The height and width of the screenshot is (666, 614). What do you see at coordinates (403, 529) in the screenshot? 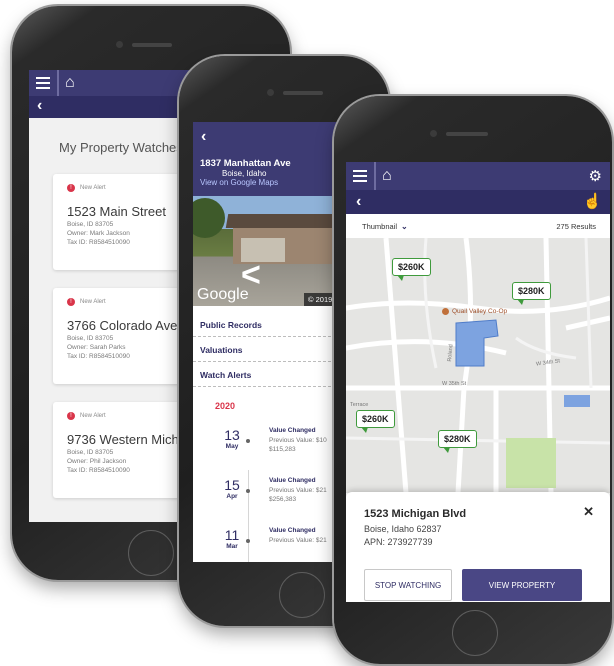
I see `preview-city: Boise, Idaho 62837` at bounding box center [403, 529].